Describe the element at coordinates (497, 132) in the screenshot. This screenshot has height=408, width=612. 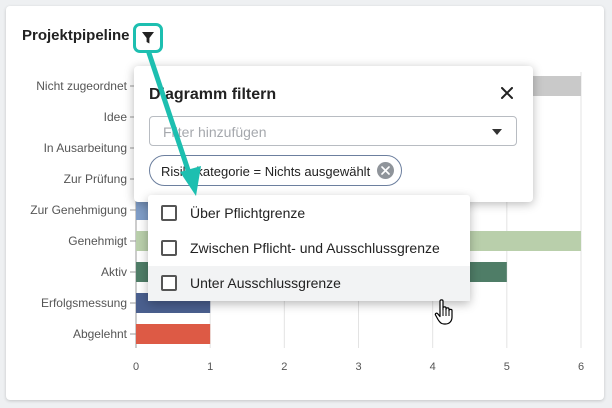
I see `caret-down-icon` at that location.